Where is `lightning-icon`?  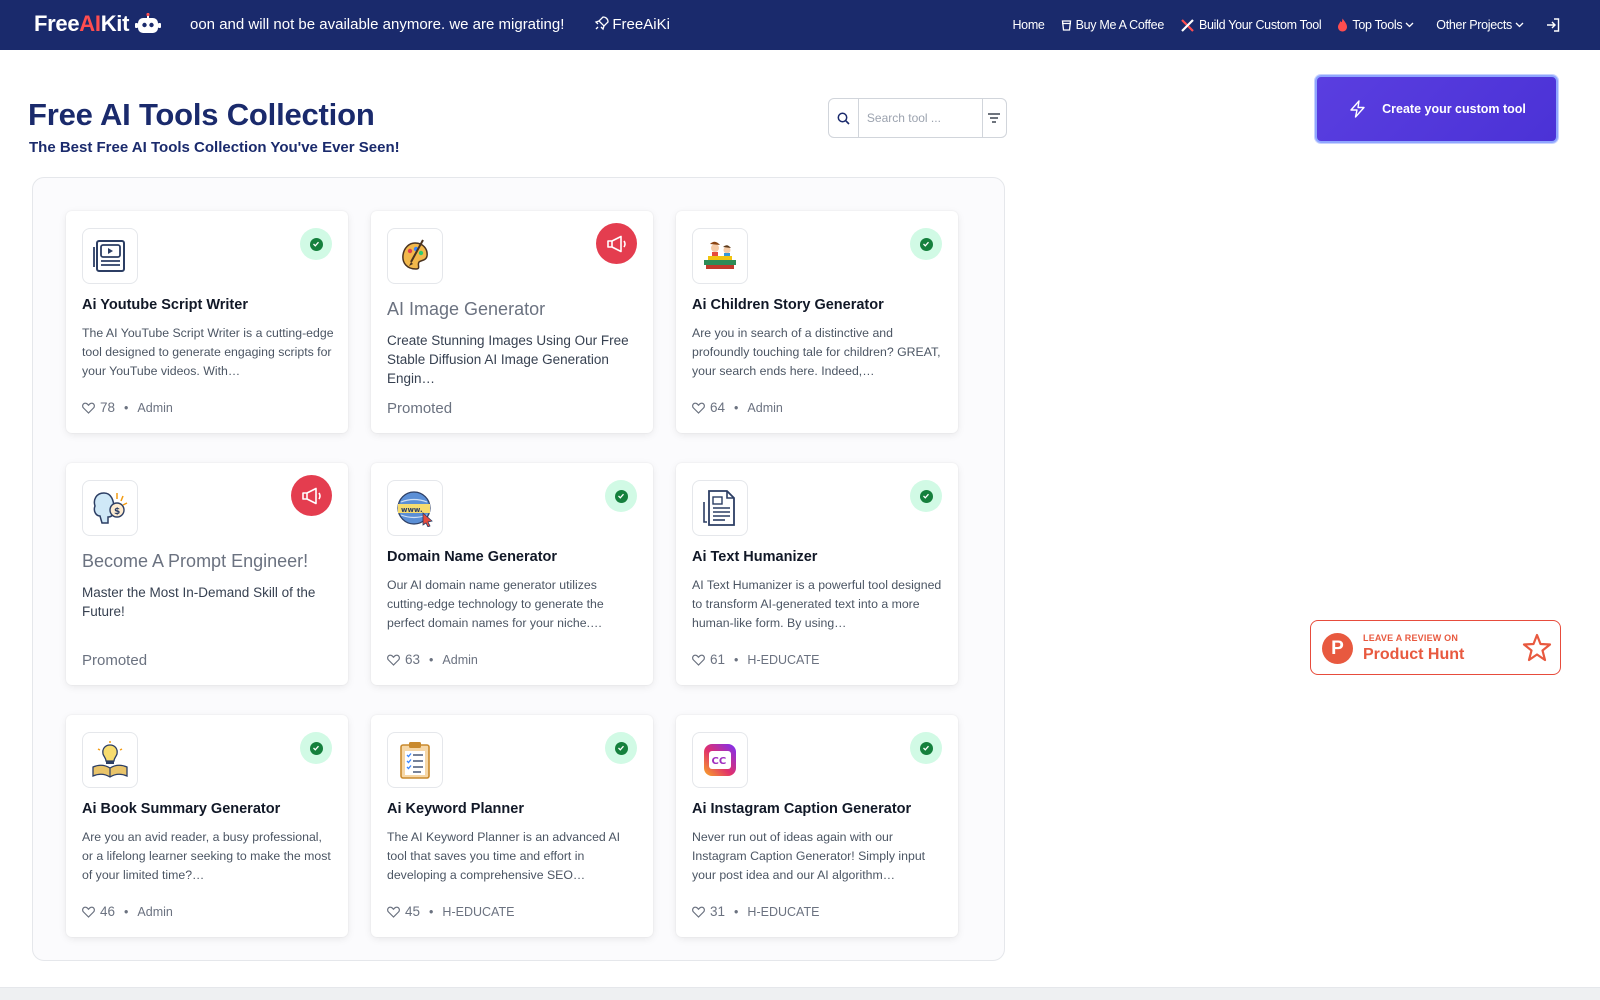 lightning-icon is located at coordinates (1357, 109).